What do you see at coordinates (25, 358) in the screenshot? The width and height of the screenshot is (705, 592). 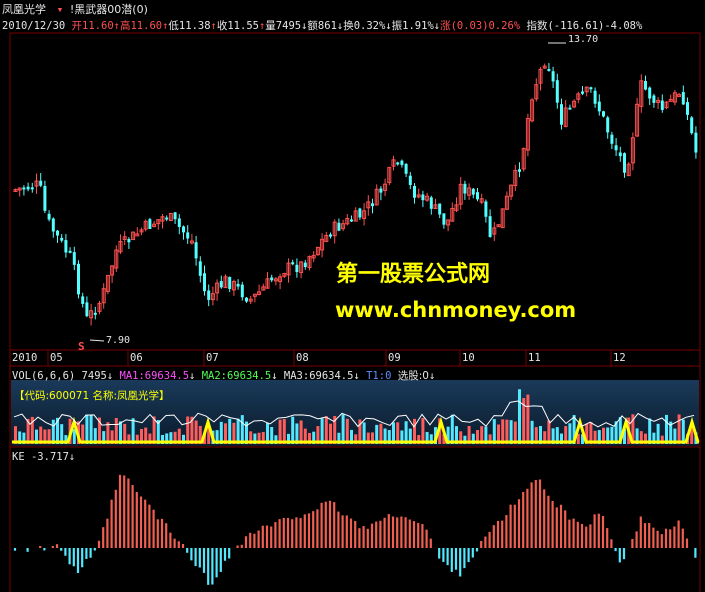 I see `axis-label-2010: 2010` at bounding box center [25, 358].